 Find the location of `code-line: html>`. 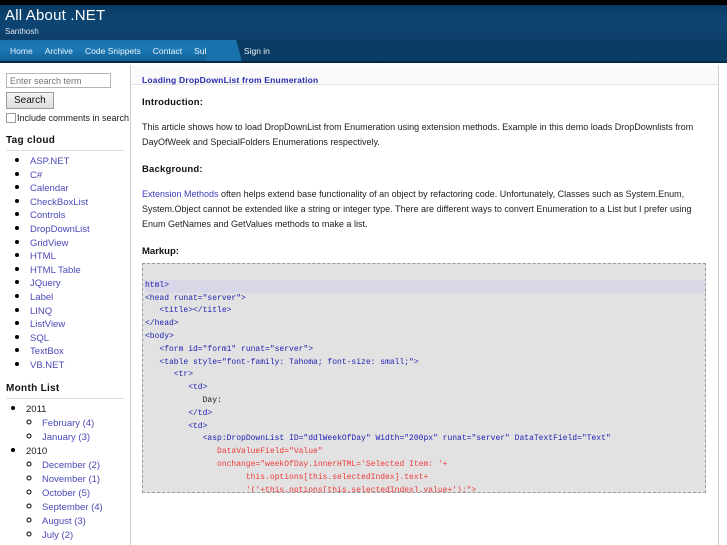

code-line: html> is located at coordinates (425, 286).